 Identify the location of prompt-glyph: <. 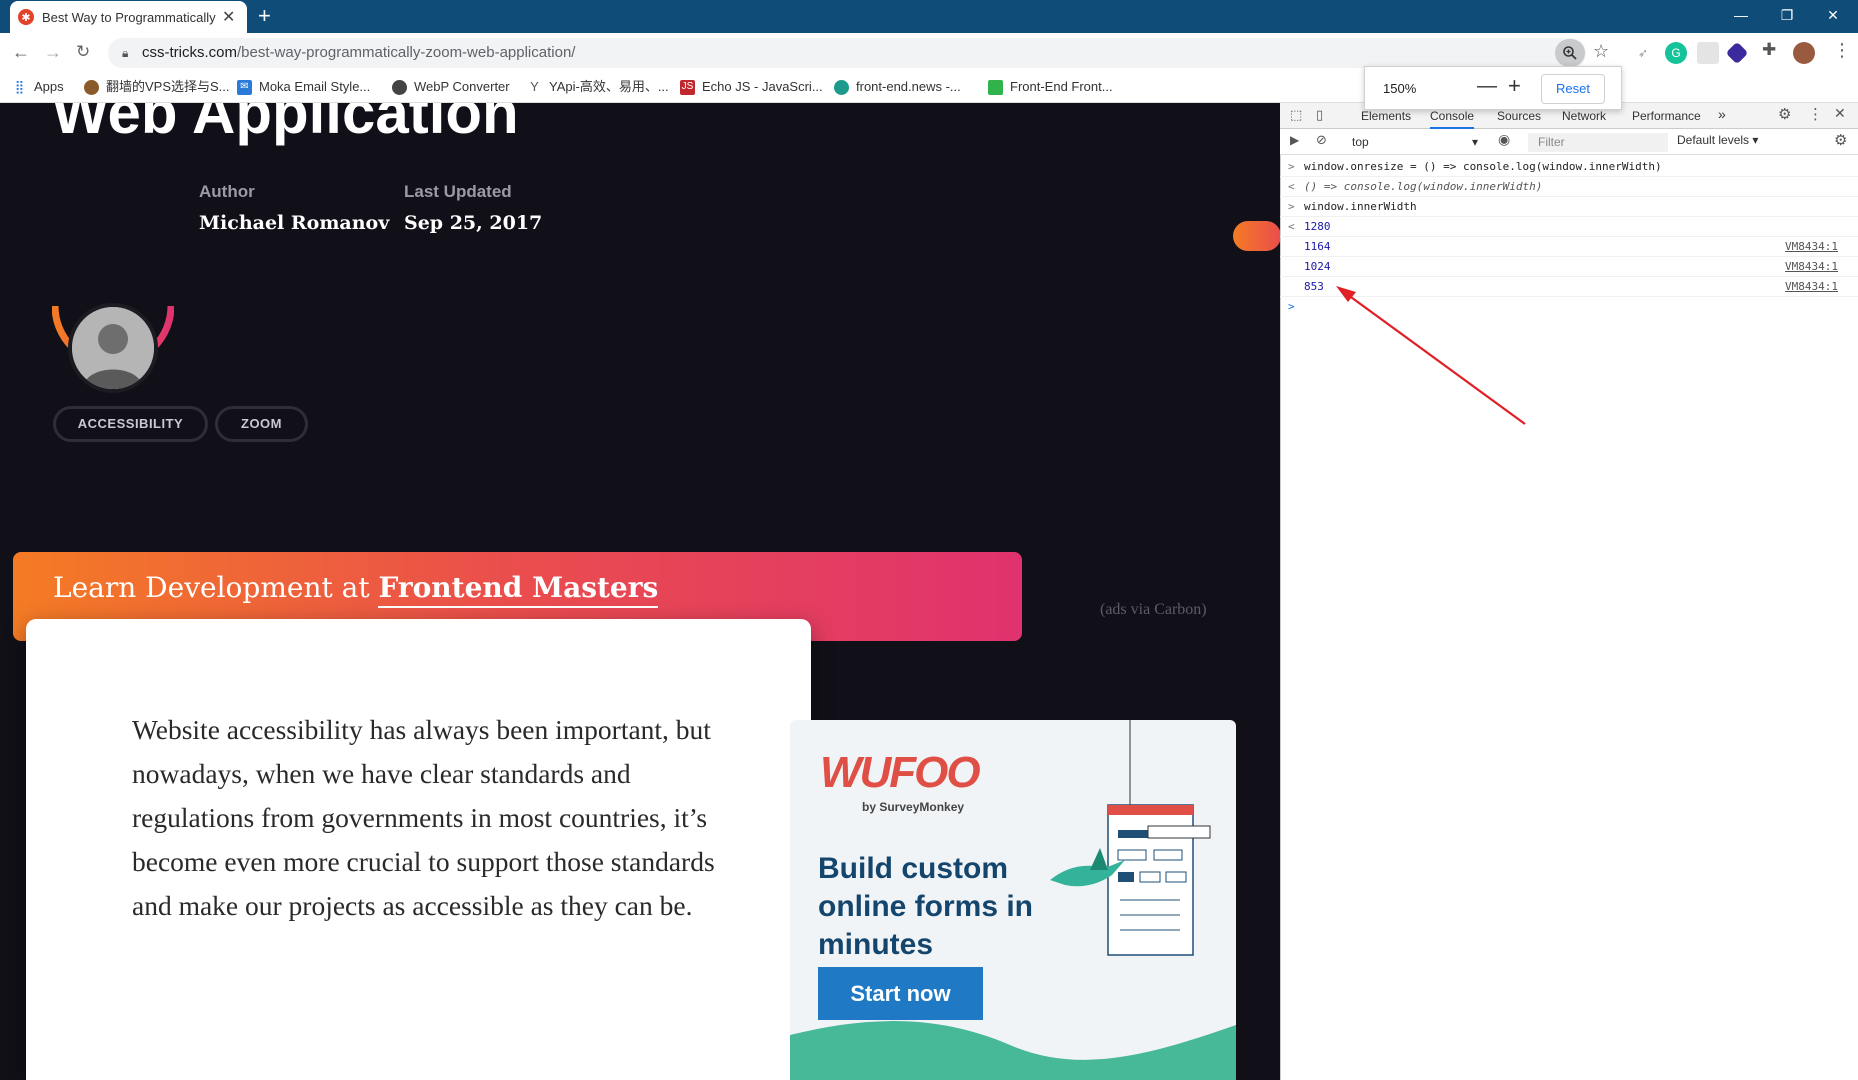
(1291, 226).